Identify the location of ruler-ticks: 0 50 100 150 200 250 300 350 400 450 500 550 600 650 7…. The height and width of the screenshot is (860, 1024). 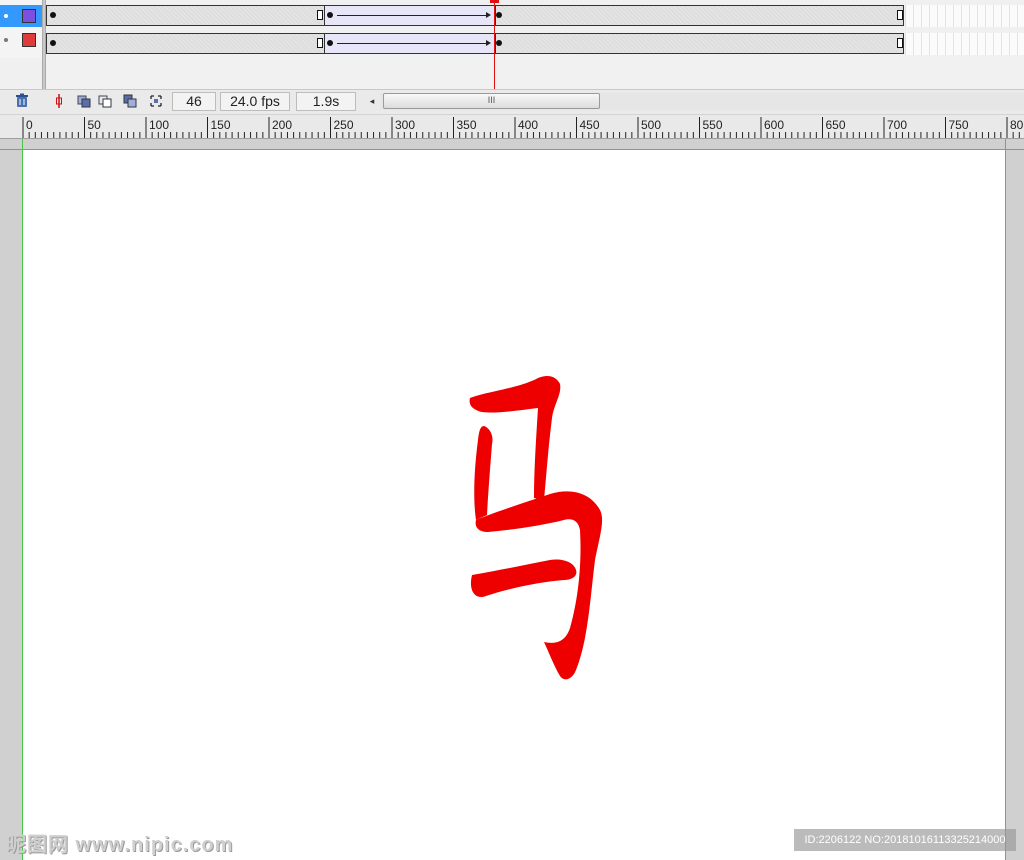
(523, 127).